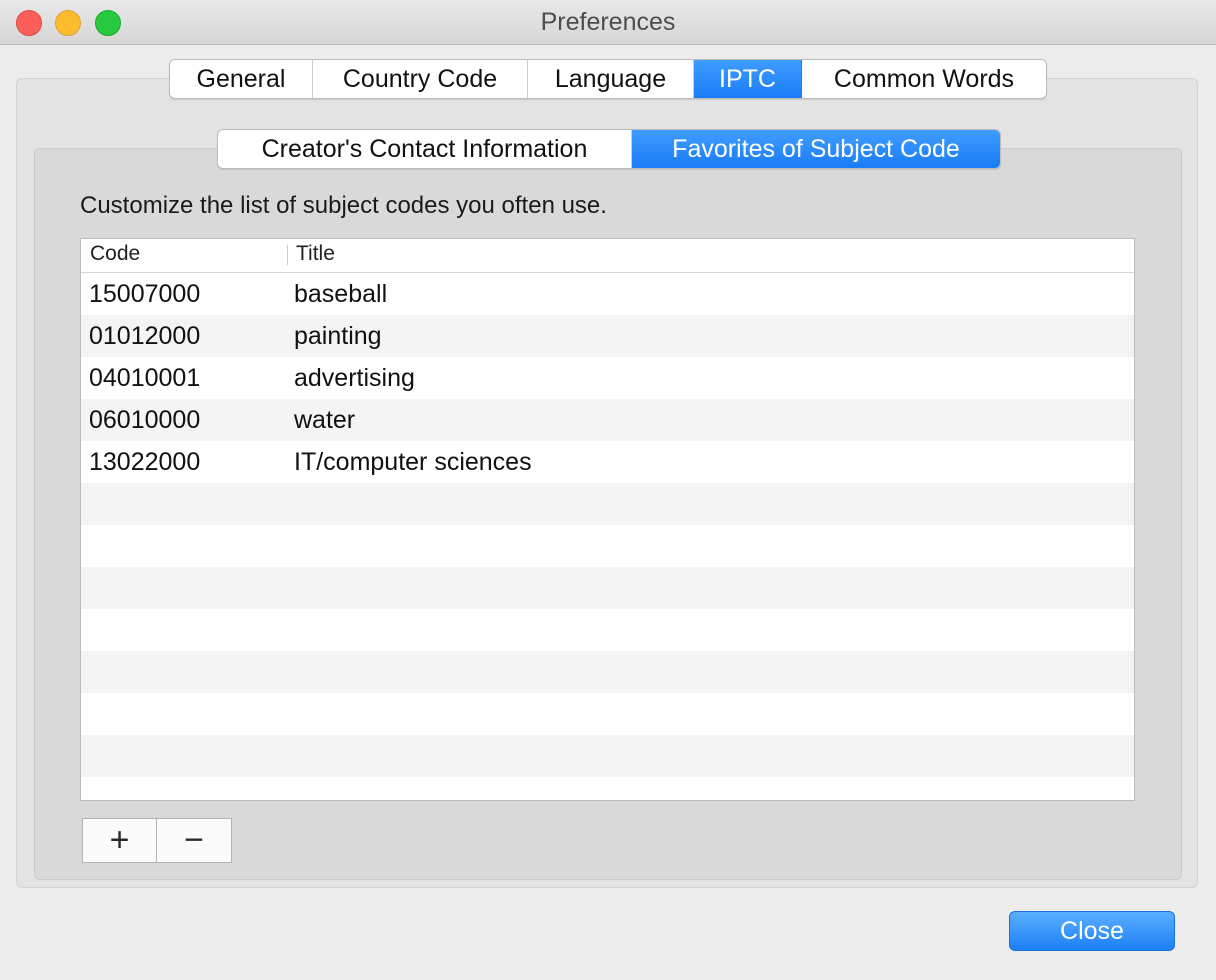 The image size is (1216, 980). I want to click on code-cell: 01012000, so click(145, 336).